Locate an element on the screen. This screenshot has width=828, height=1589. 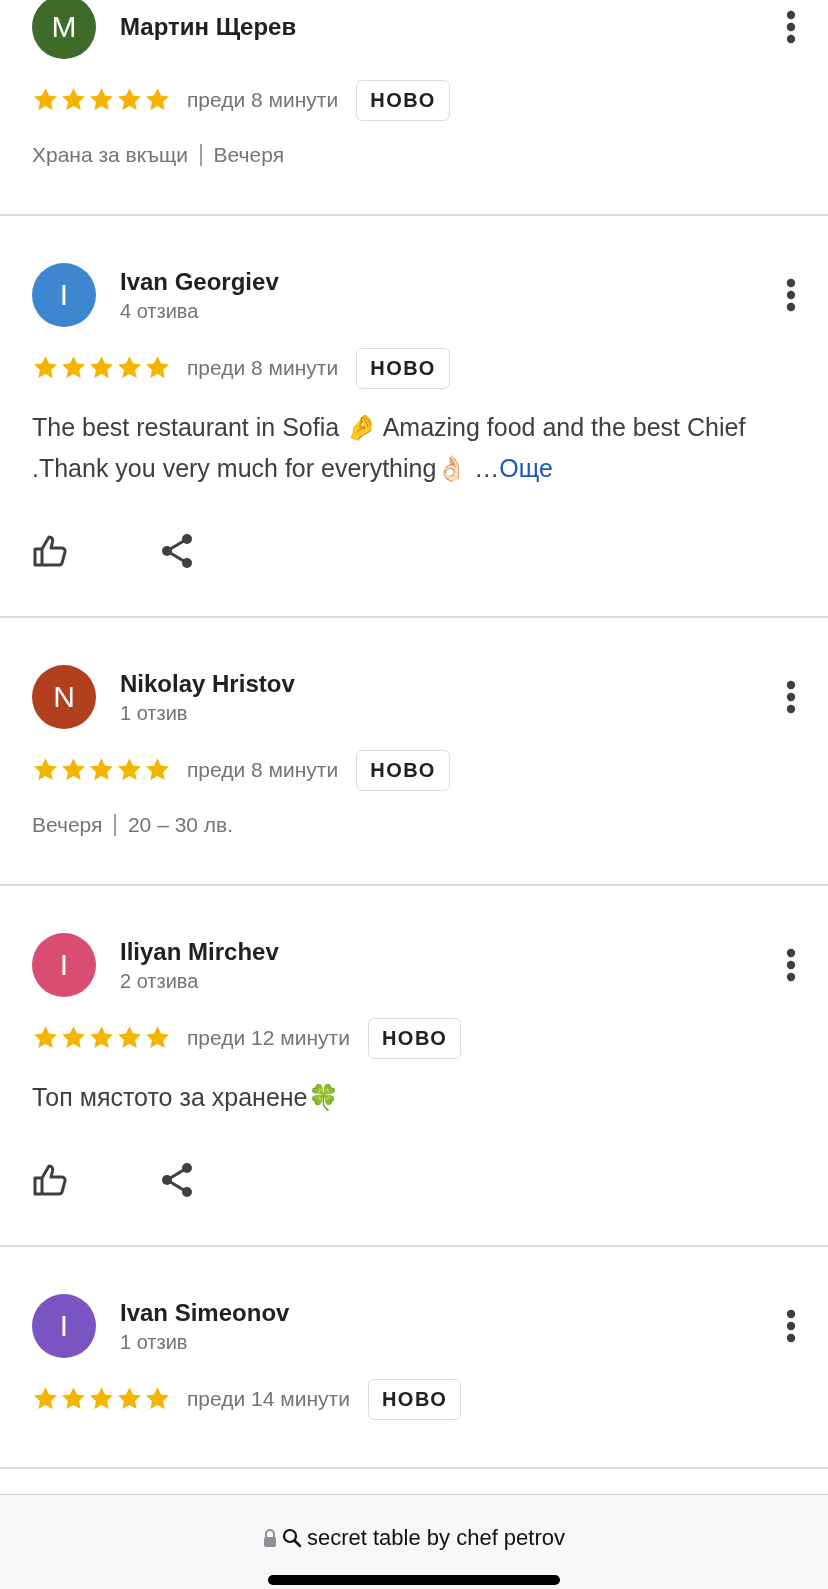
review-text: Топ мястото за хранене🍀 is located at coordinates (186, 1097).